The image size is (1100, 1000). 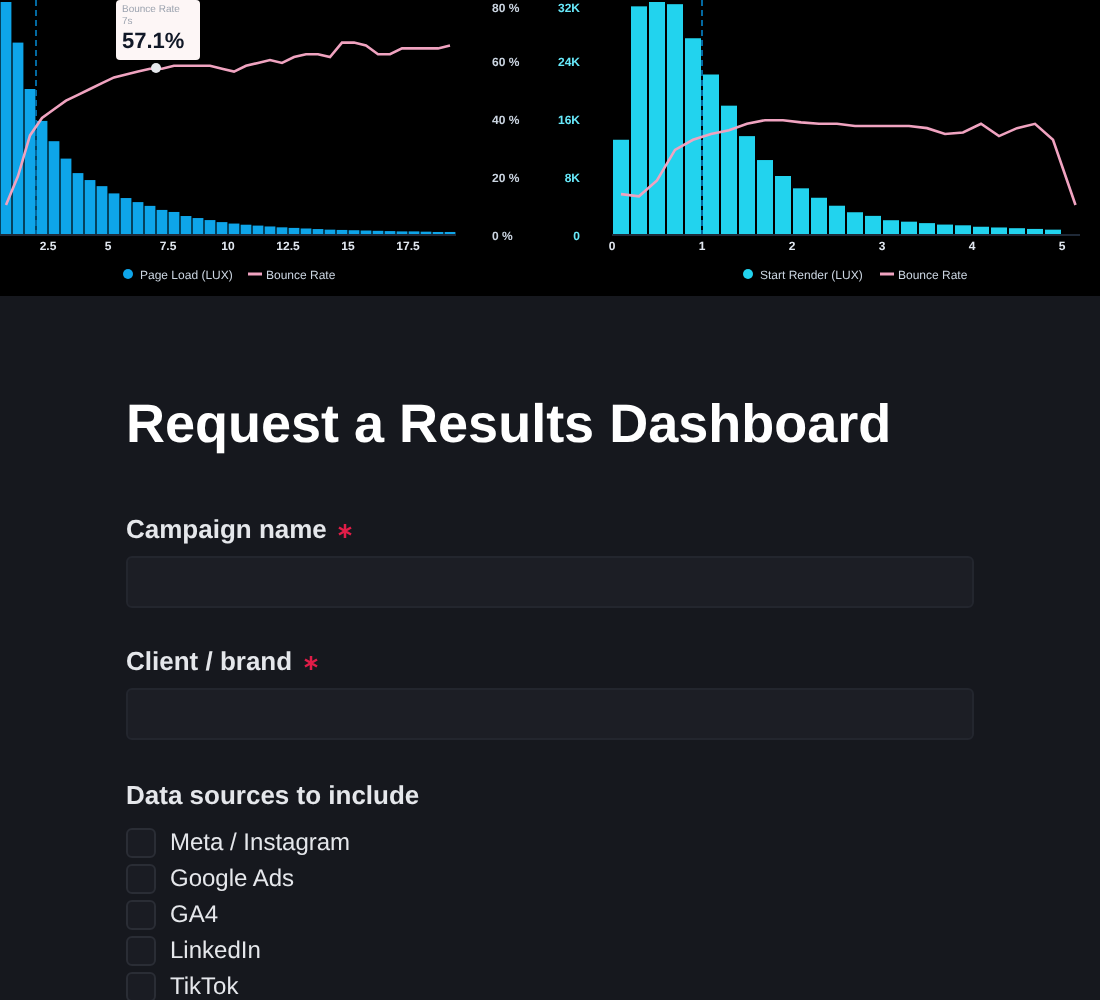 I want to click on checkbox-label: Meta / Instagram, so click(x=260, y=842).